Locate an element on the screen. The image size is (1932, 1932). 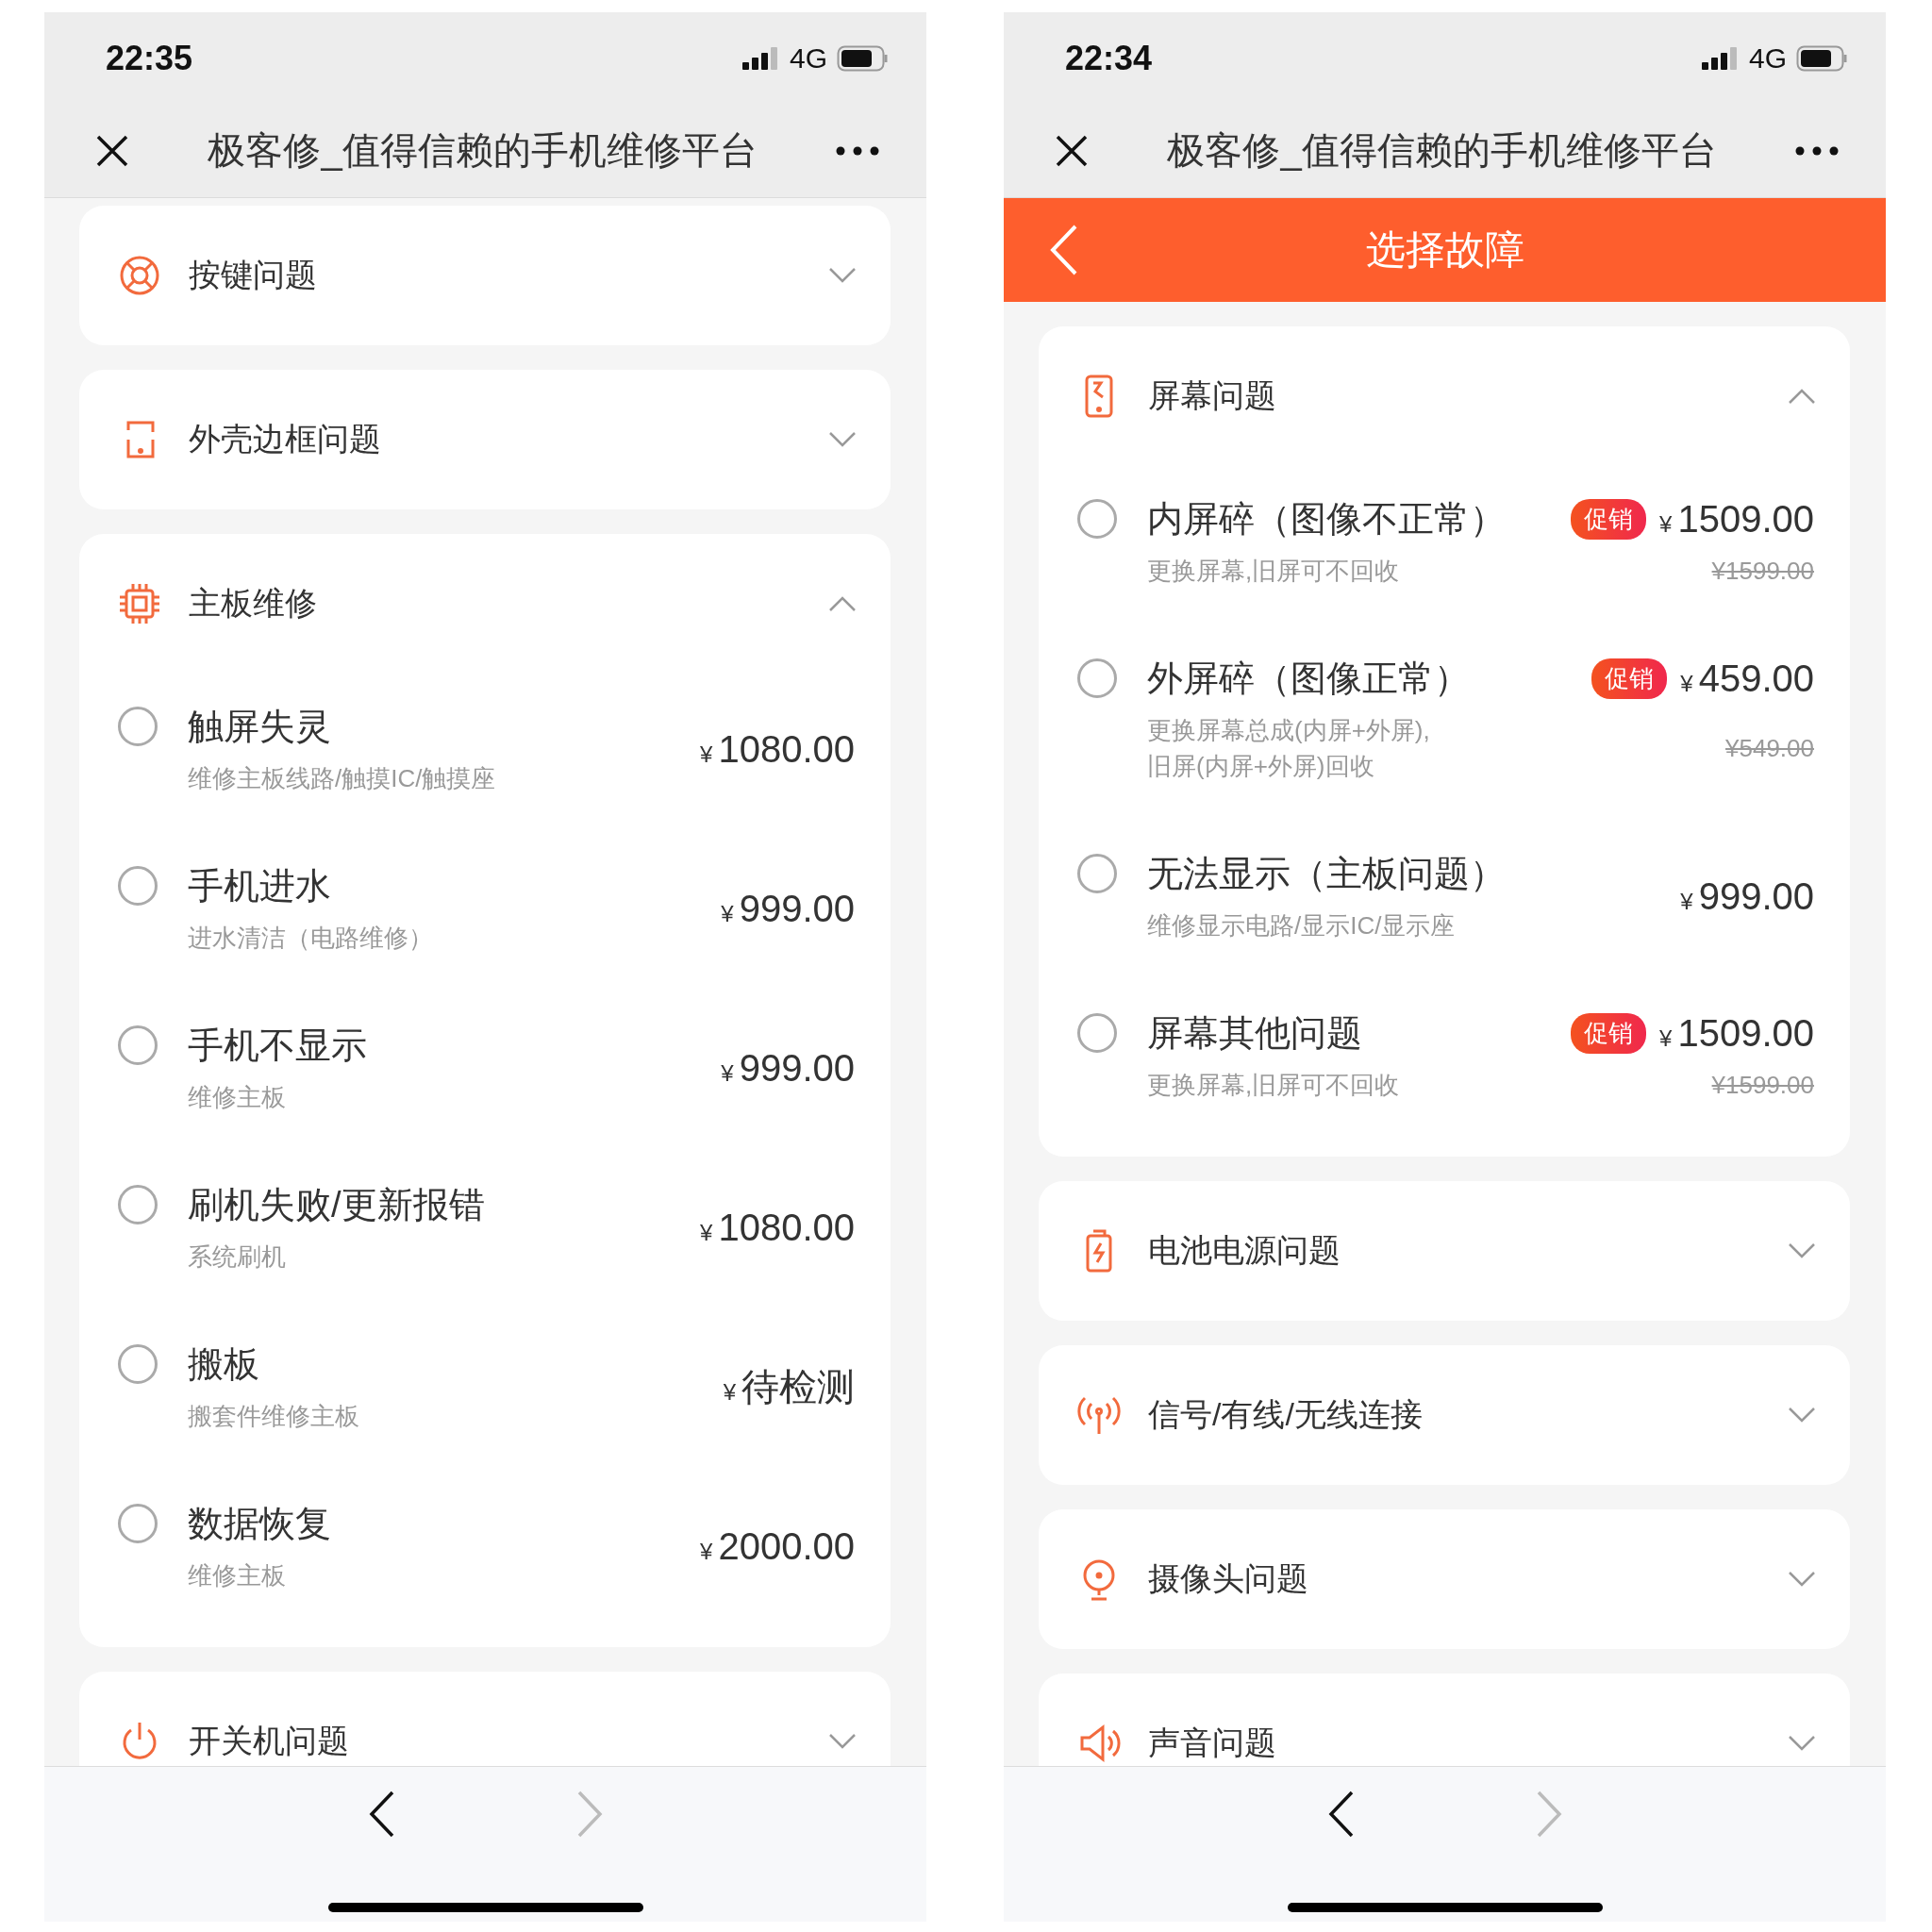
status-time: 22:34 is located at coordinates (1109, 58).